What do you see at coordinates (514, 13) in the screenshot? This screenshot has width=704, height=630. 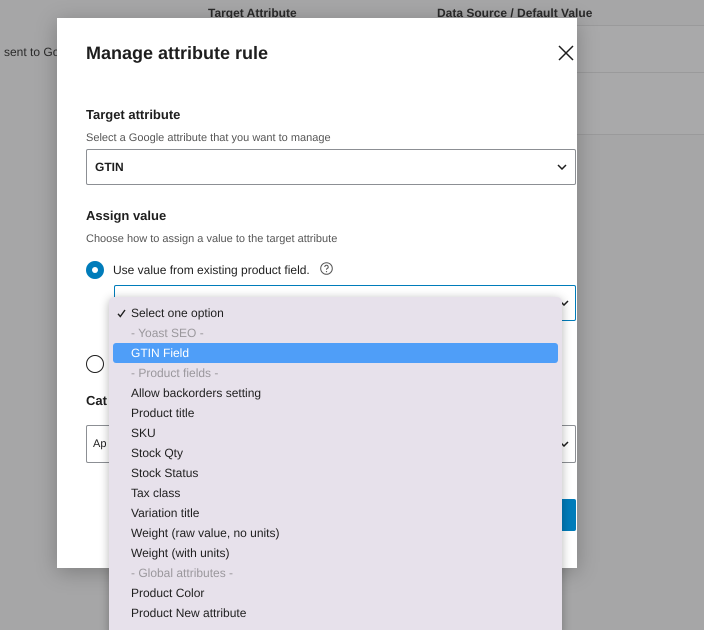 I see `column-header: Data Source / Default Value` at bounding box center [514, 13].